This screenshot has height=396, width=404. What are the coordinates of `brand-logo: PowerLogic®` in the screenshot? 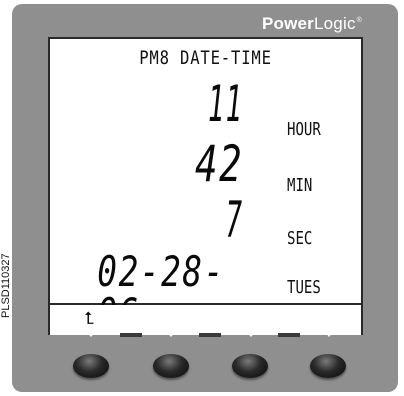 It's located at (312, 24).